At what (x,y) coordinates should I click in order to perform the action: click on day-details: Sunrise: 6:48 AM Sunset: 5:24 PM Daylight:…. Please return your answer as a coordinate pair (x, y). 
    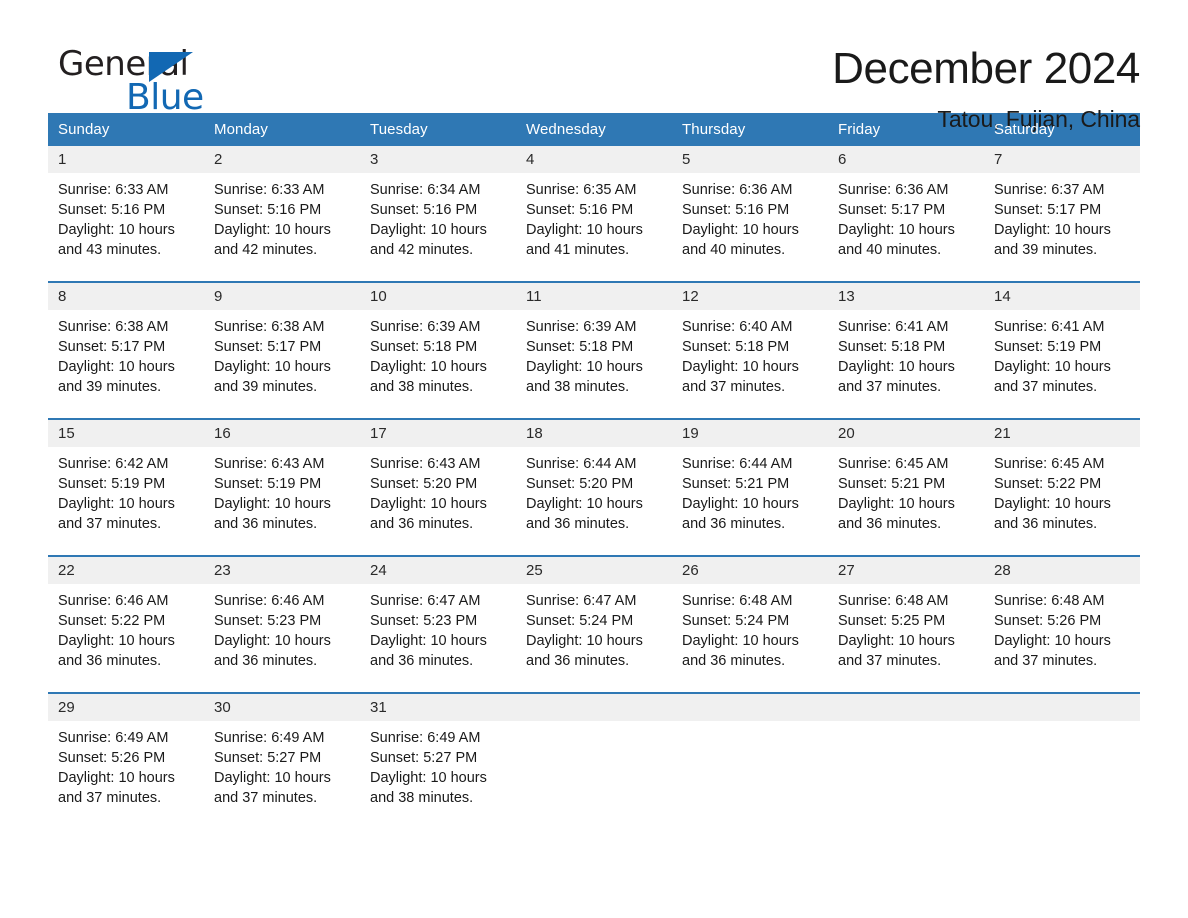
    Looking at the image, I should click on (750, 631).